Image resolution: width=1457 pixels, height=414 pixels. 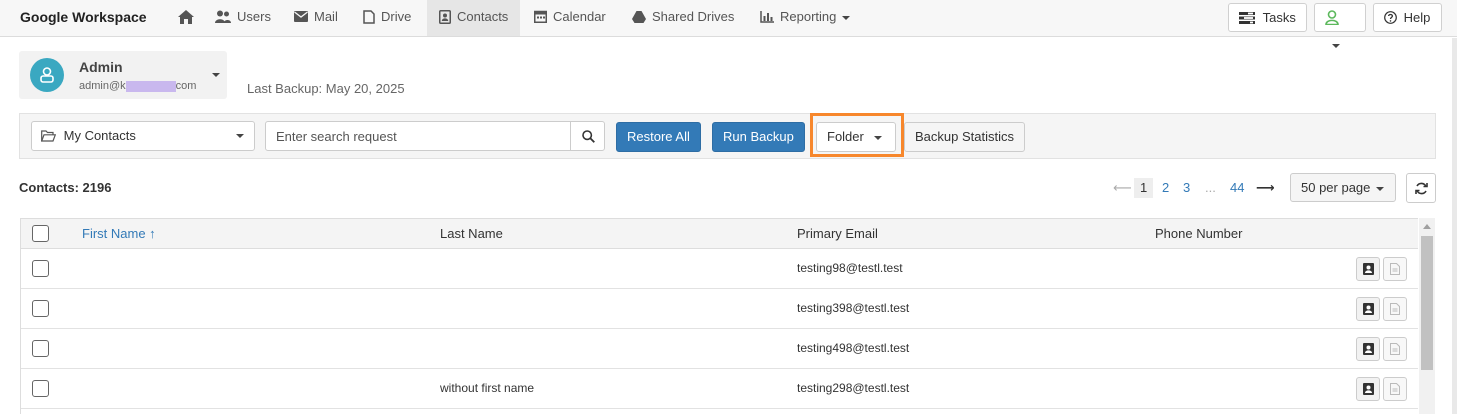 I want to click on pagination-page-last: 44, so click(x=1237, y=188).